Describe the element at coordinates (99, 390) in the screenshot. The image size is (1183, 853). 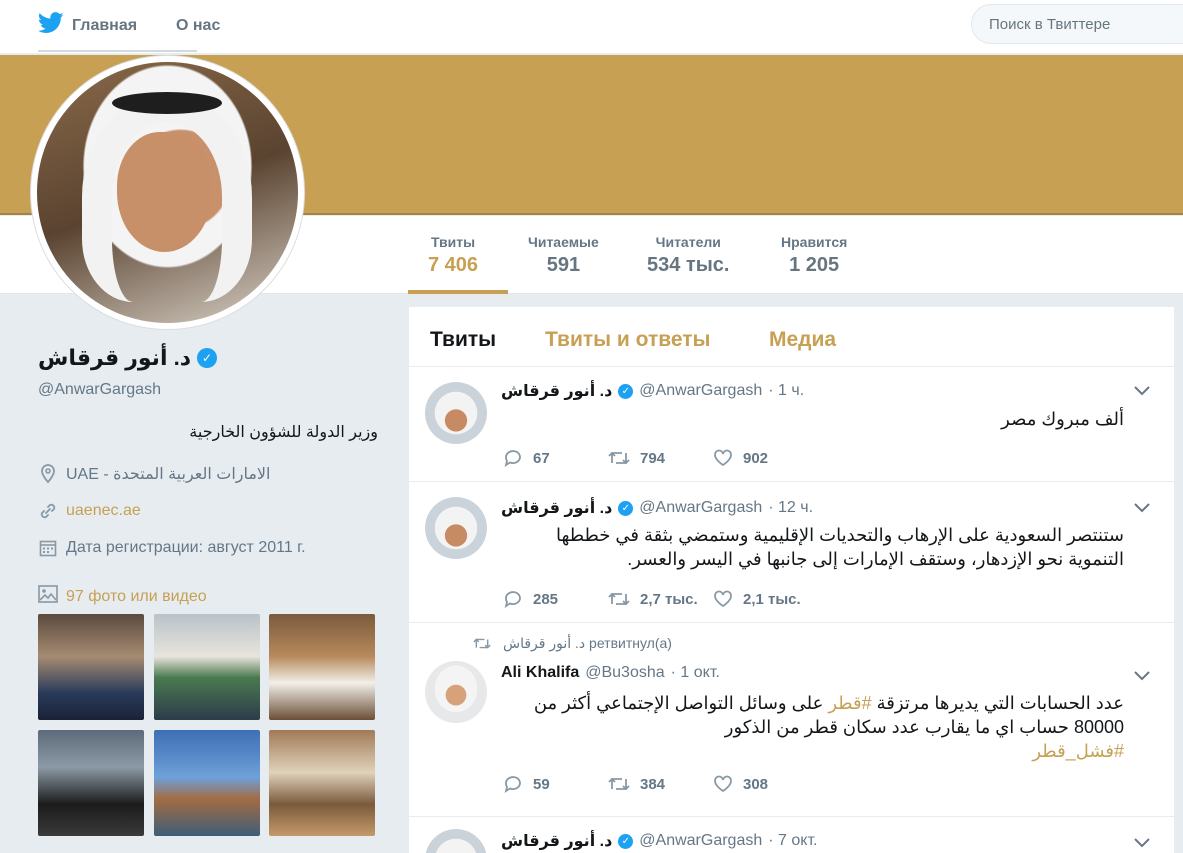
I see `profile-handle: @AnwarGargash` at that location.